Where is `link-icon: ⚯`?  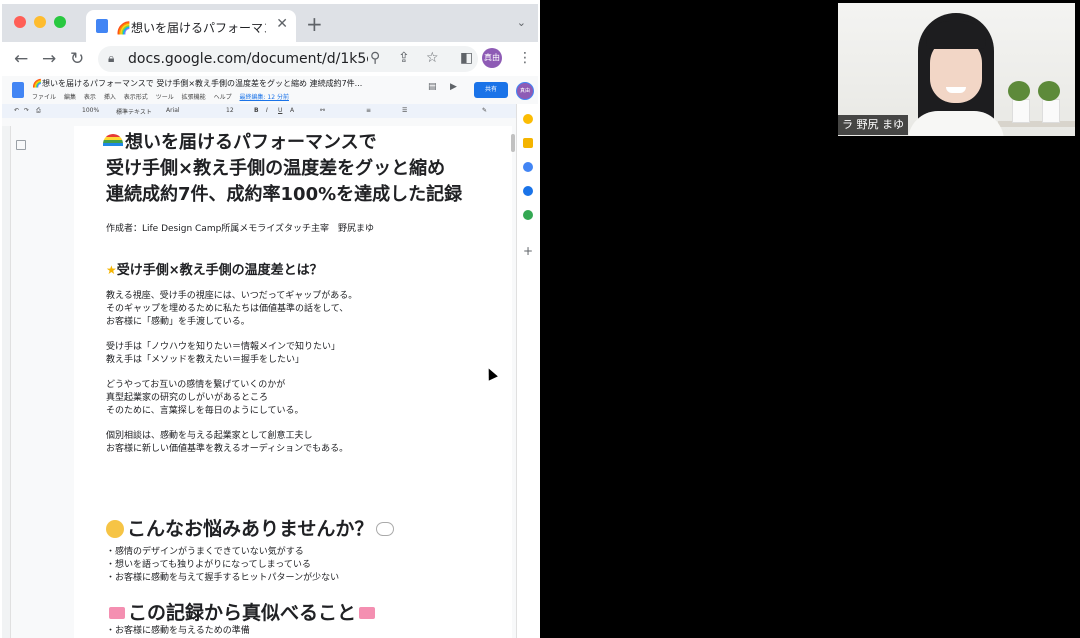
link-icon: ⚯ is located at coordinates (322, 110).